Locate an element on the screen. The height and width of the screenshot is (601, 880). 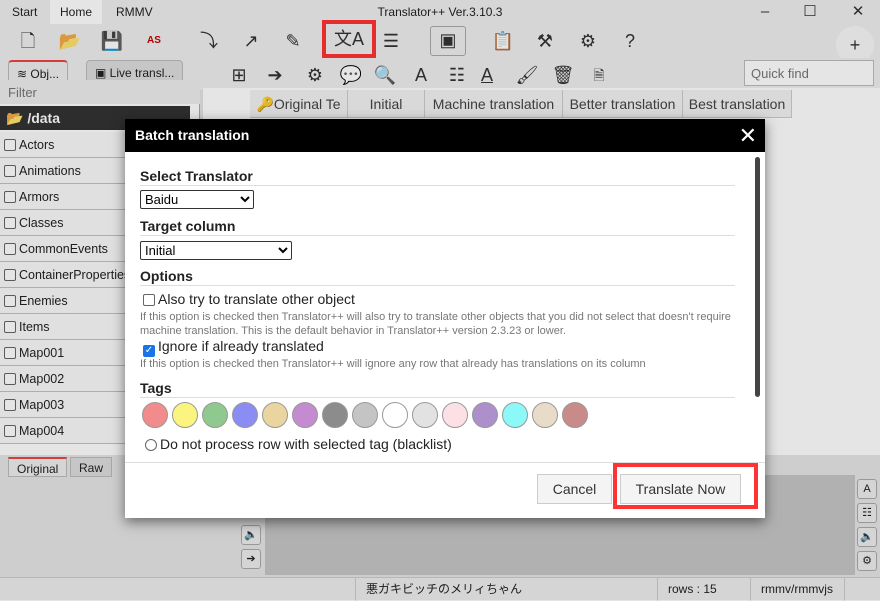
dialog-scrollbar is located at coordinates (757, 277).